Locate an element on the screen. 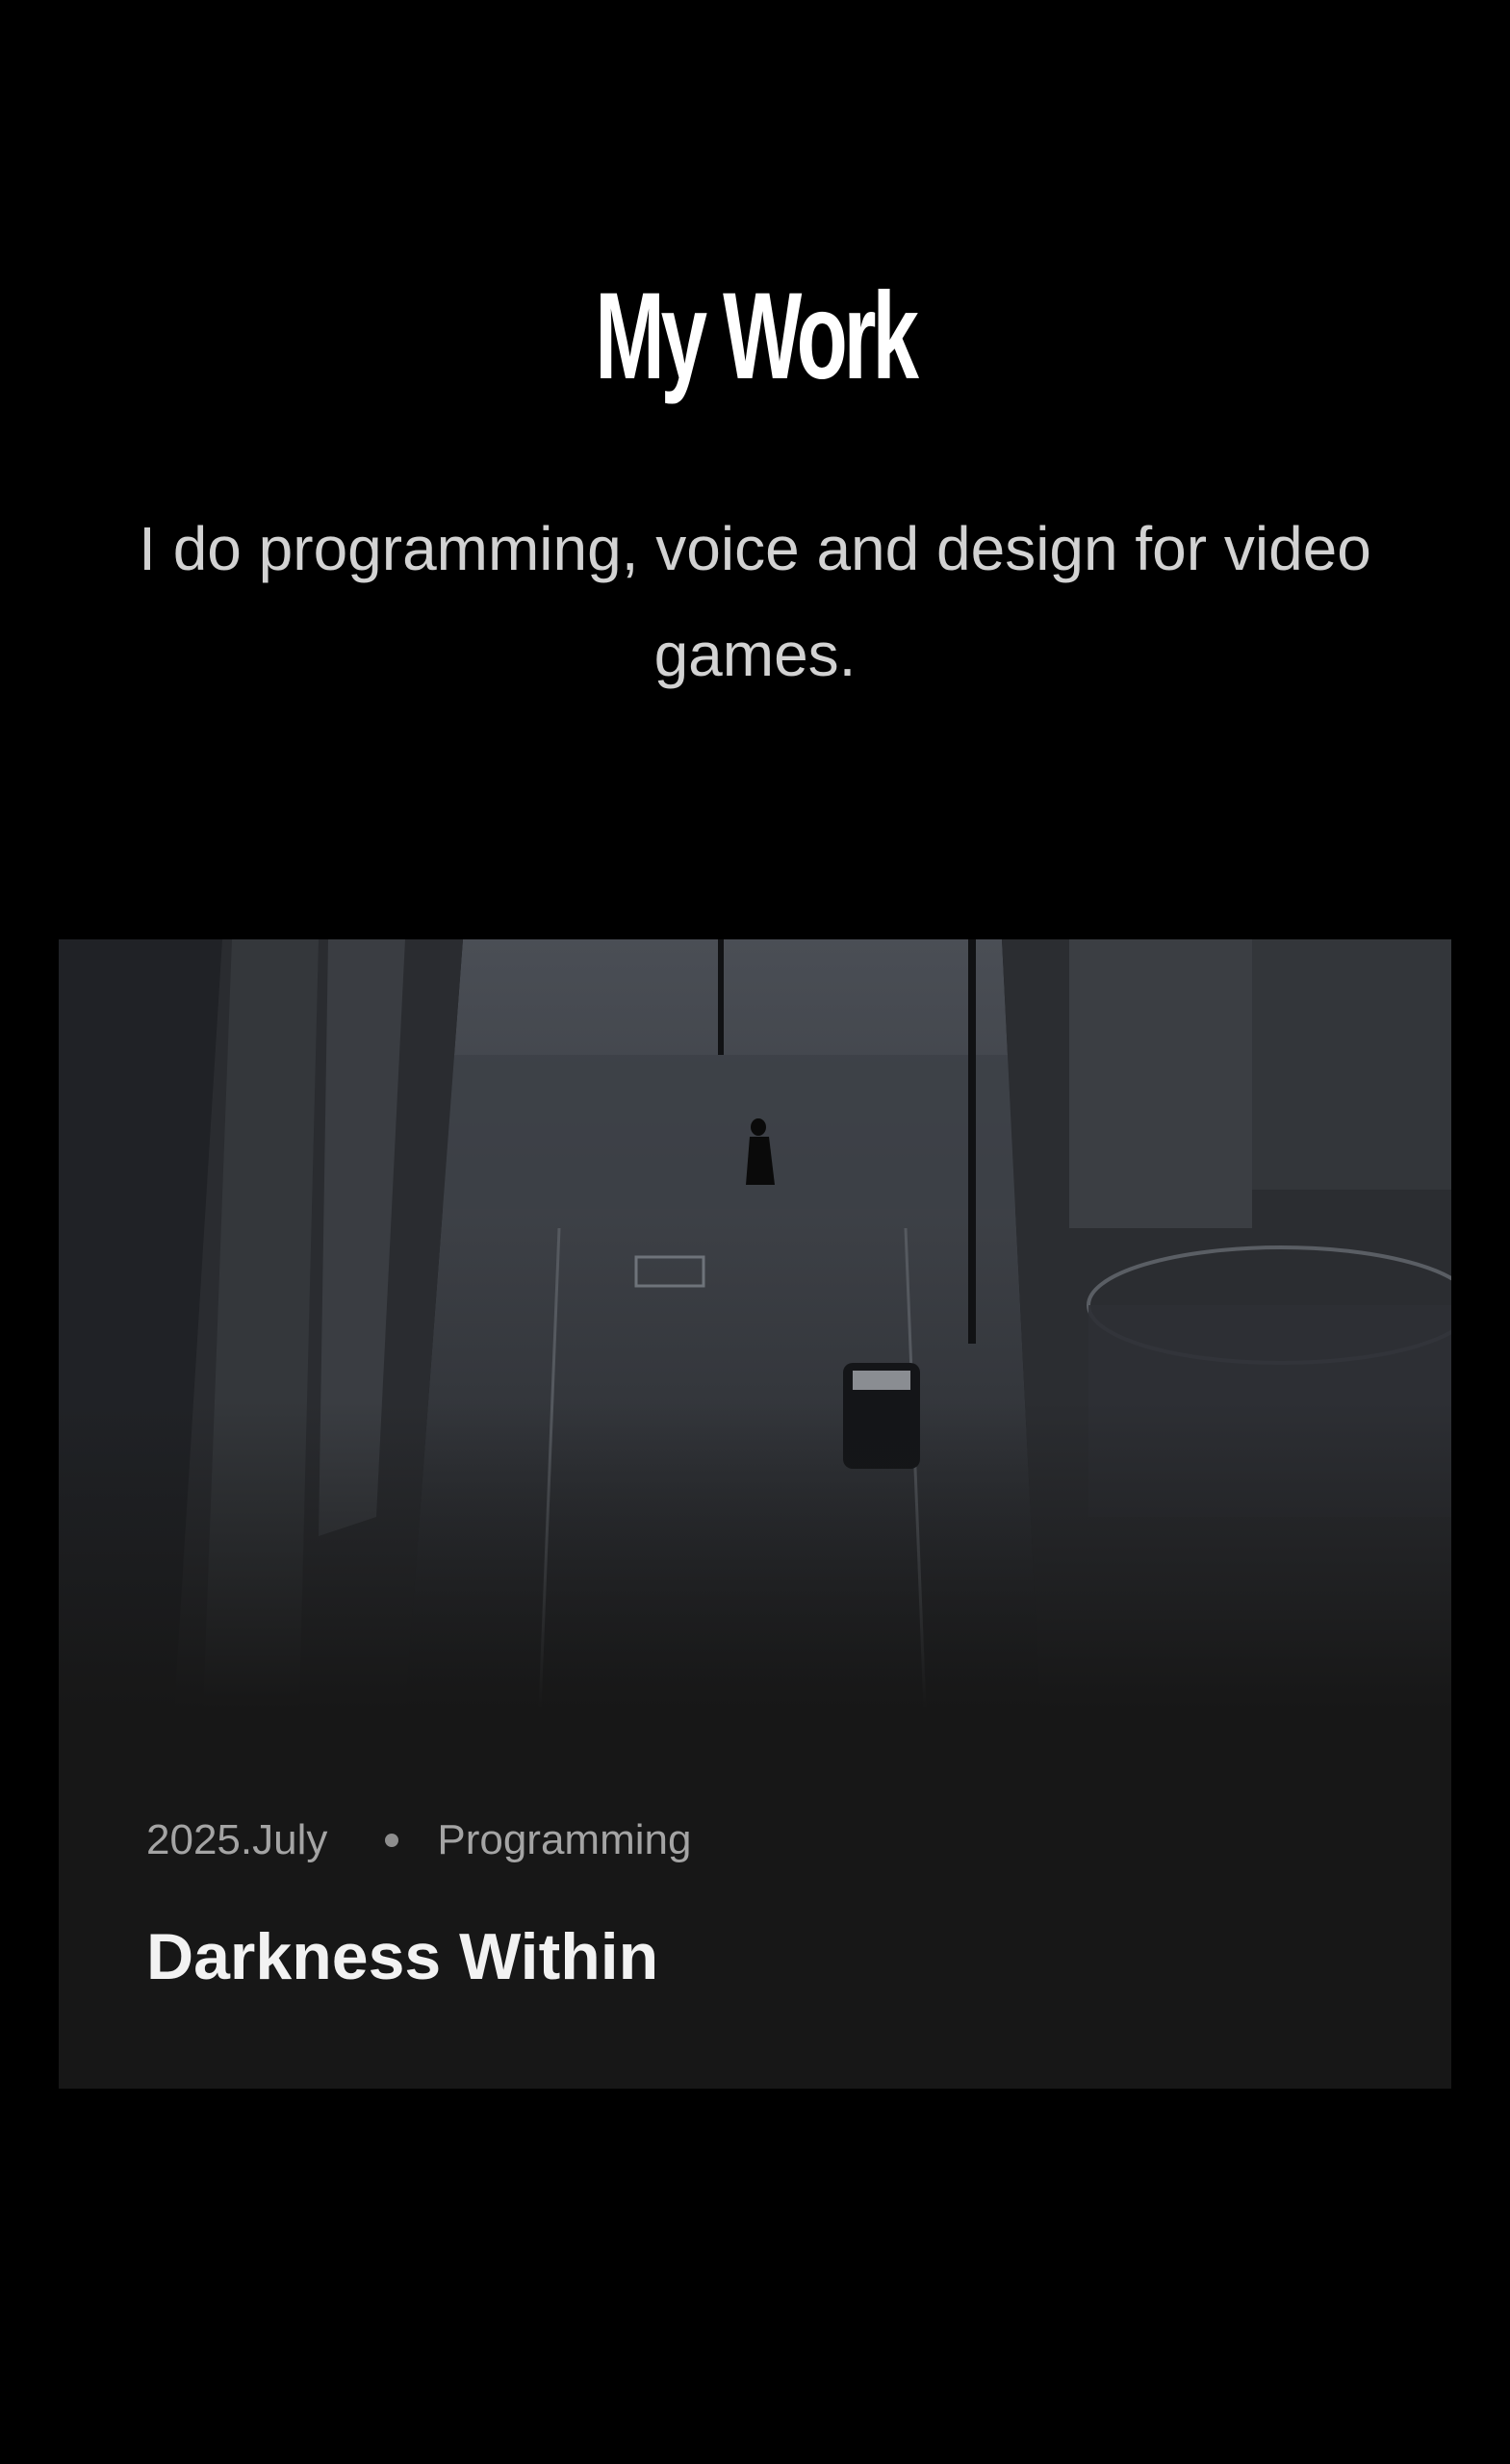 The image size is (1510, 2464). project-date: 2025.July is located at coordinates (237, 1839).